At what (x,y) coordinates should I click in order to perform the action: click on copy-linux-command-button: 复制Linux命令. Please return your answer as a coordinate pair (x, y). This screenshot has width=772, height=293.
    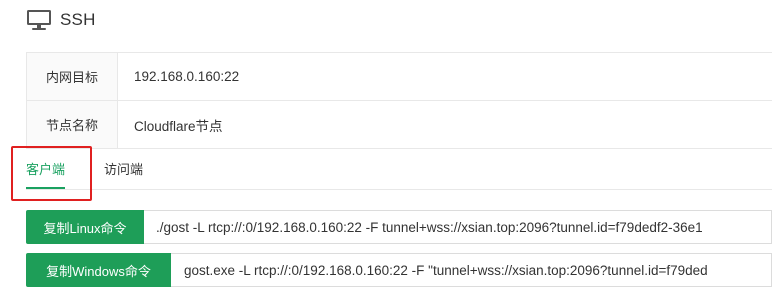
    Looking at the image, I should click on (85, 227).